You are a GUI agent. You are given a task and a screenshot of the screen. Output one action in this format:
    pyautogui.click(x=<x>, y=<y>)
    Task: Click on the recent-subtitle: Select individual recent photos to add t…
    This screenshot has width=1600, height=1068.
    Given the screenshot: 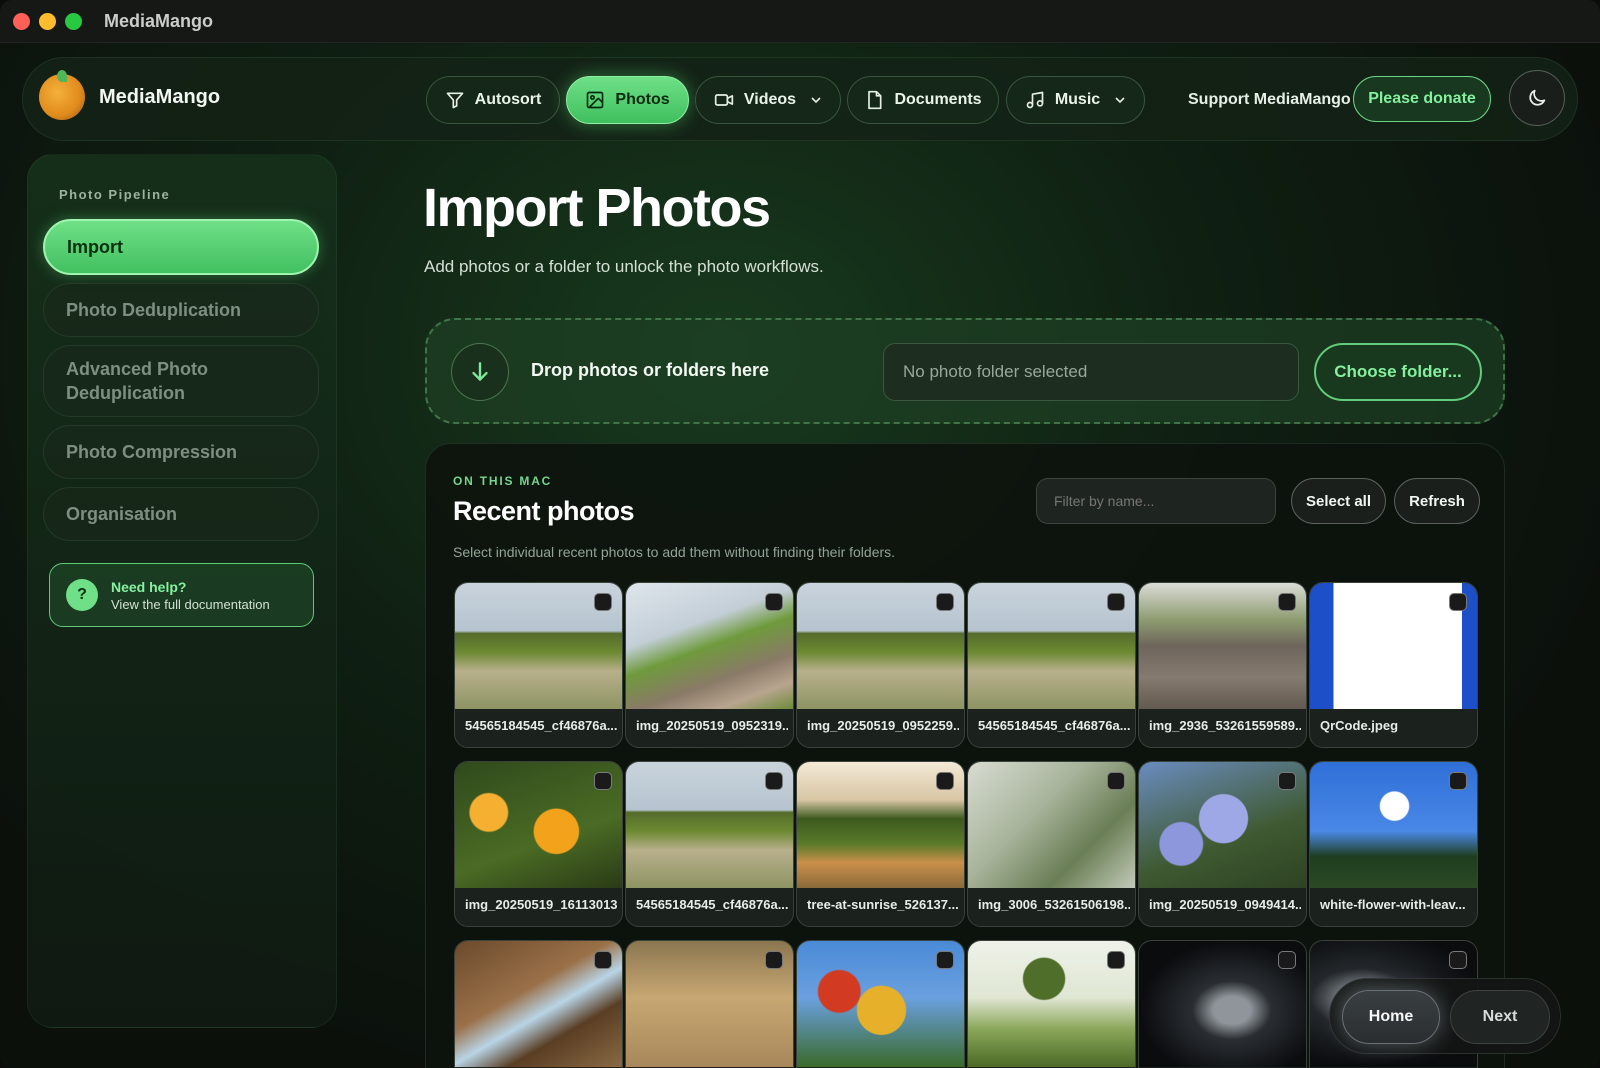 What is the action you would take?
    pyautogui.click(x=674, y=552)
    